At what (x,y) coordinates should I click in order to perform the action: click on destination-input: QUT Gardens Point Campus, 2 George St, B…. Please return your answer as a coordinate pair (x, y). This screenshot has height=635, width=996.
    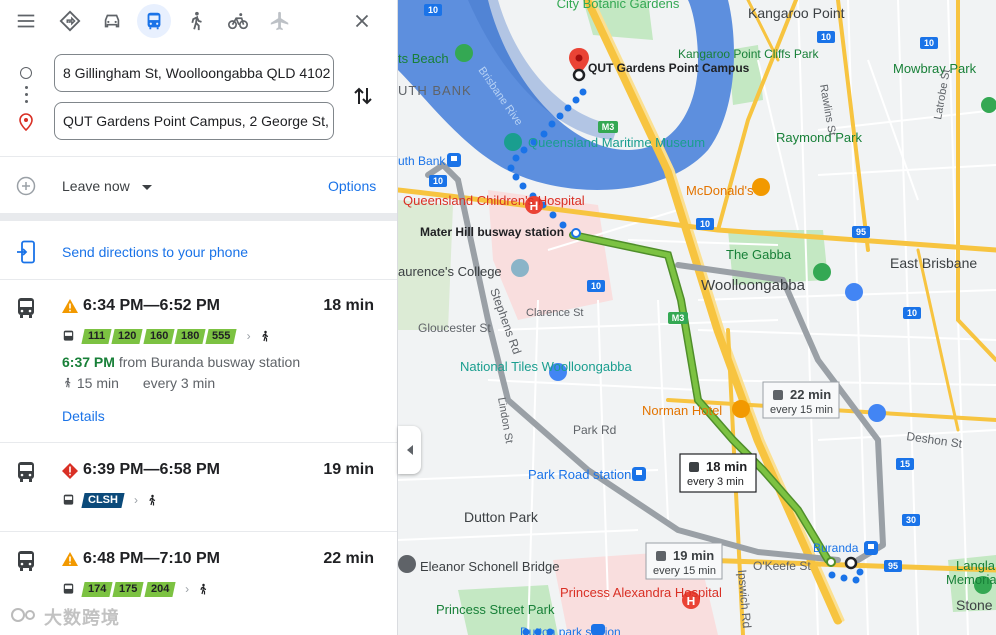
    Looking at the image, I should click on (194, 121).